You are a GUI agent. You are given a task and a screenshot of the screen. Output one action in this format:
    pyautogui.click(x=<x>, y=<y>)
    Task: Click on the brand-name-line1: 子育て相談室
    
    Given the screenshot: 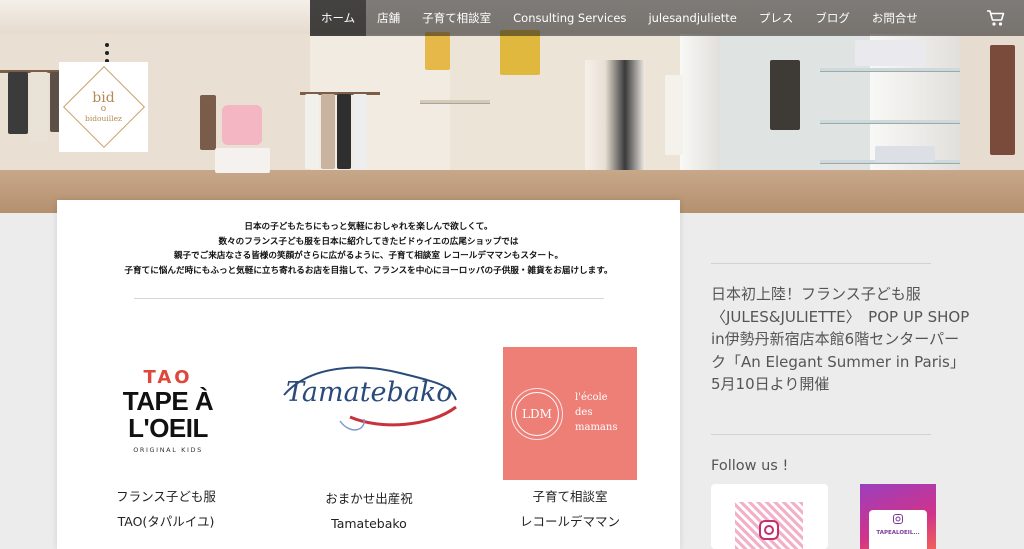 What is the action you would take?
    pyautogui.click(x=570, y=496)
    